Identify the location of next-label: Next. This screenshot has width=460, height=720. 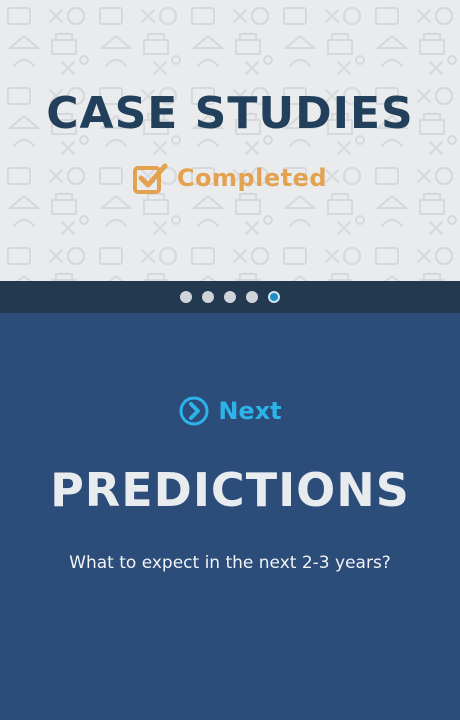
(250, 411).